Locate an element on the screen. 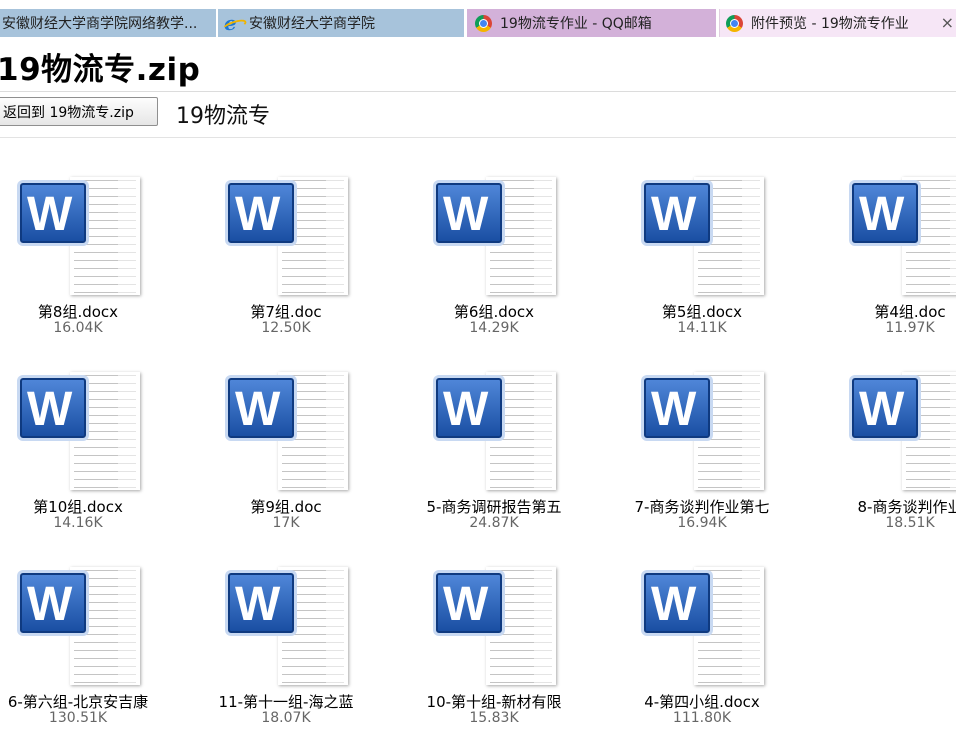  file-name: 10-第十组-新材有限 is located at coordinates (494, 702).